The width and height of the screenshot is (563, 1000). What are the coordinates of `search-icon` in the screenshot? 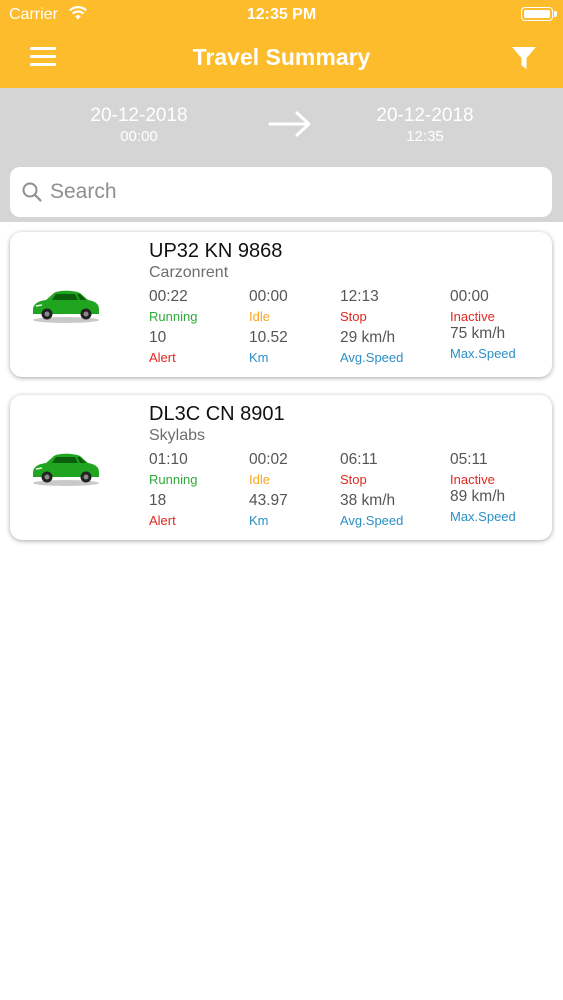 It's located at (32, 192).